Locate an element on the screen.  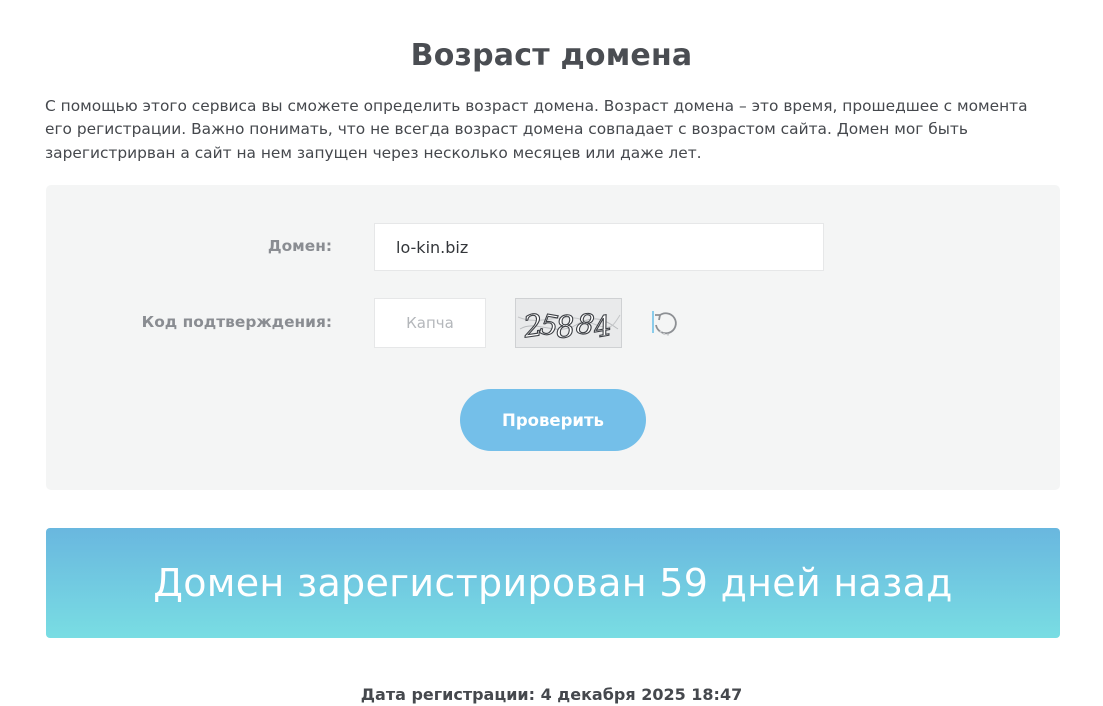
captcha-input is located at coordinates (430, 323).